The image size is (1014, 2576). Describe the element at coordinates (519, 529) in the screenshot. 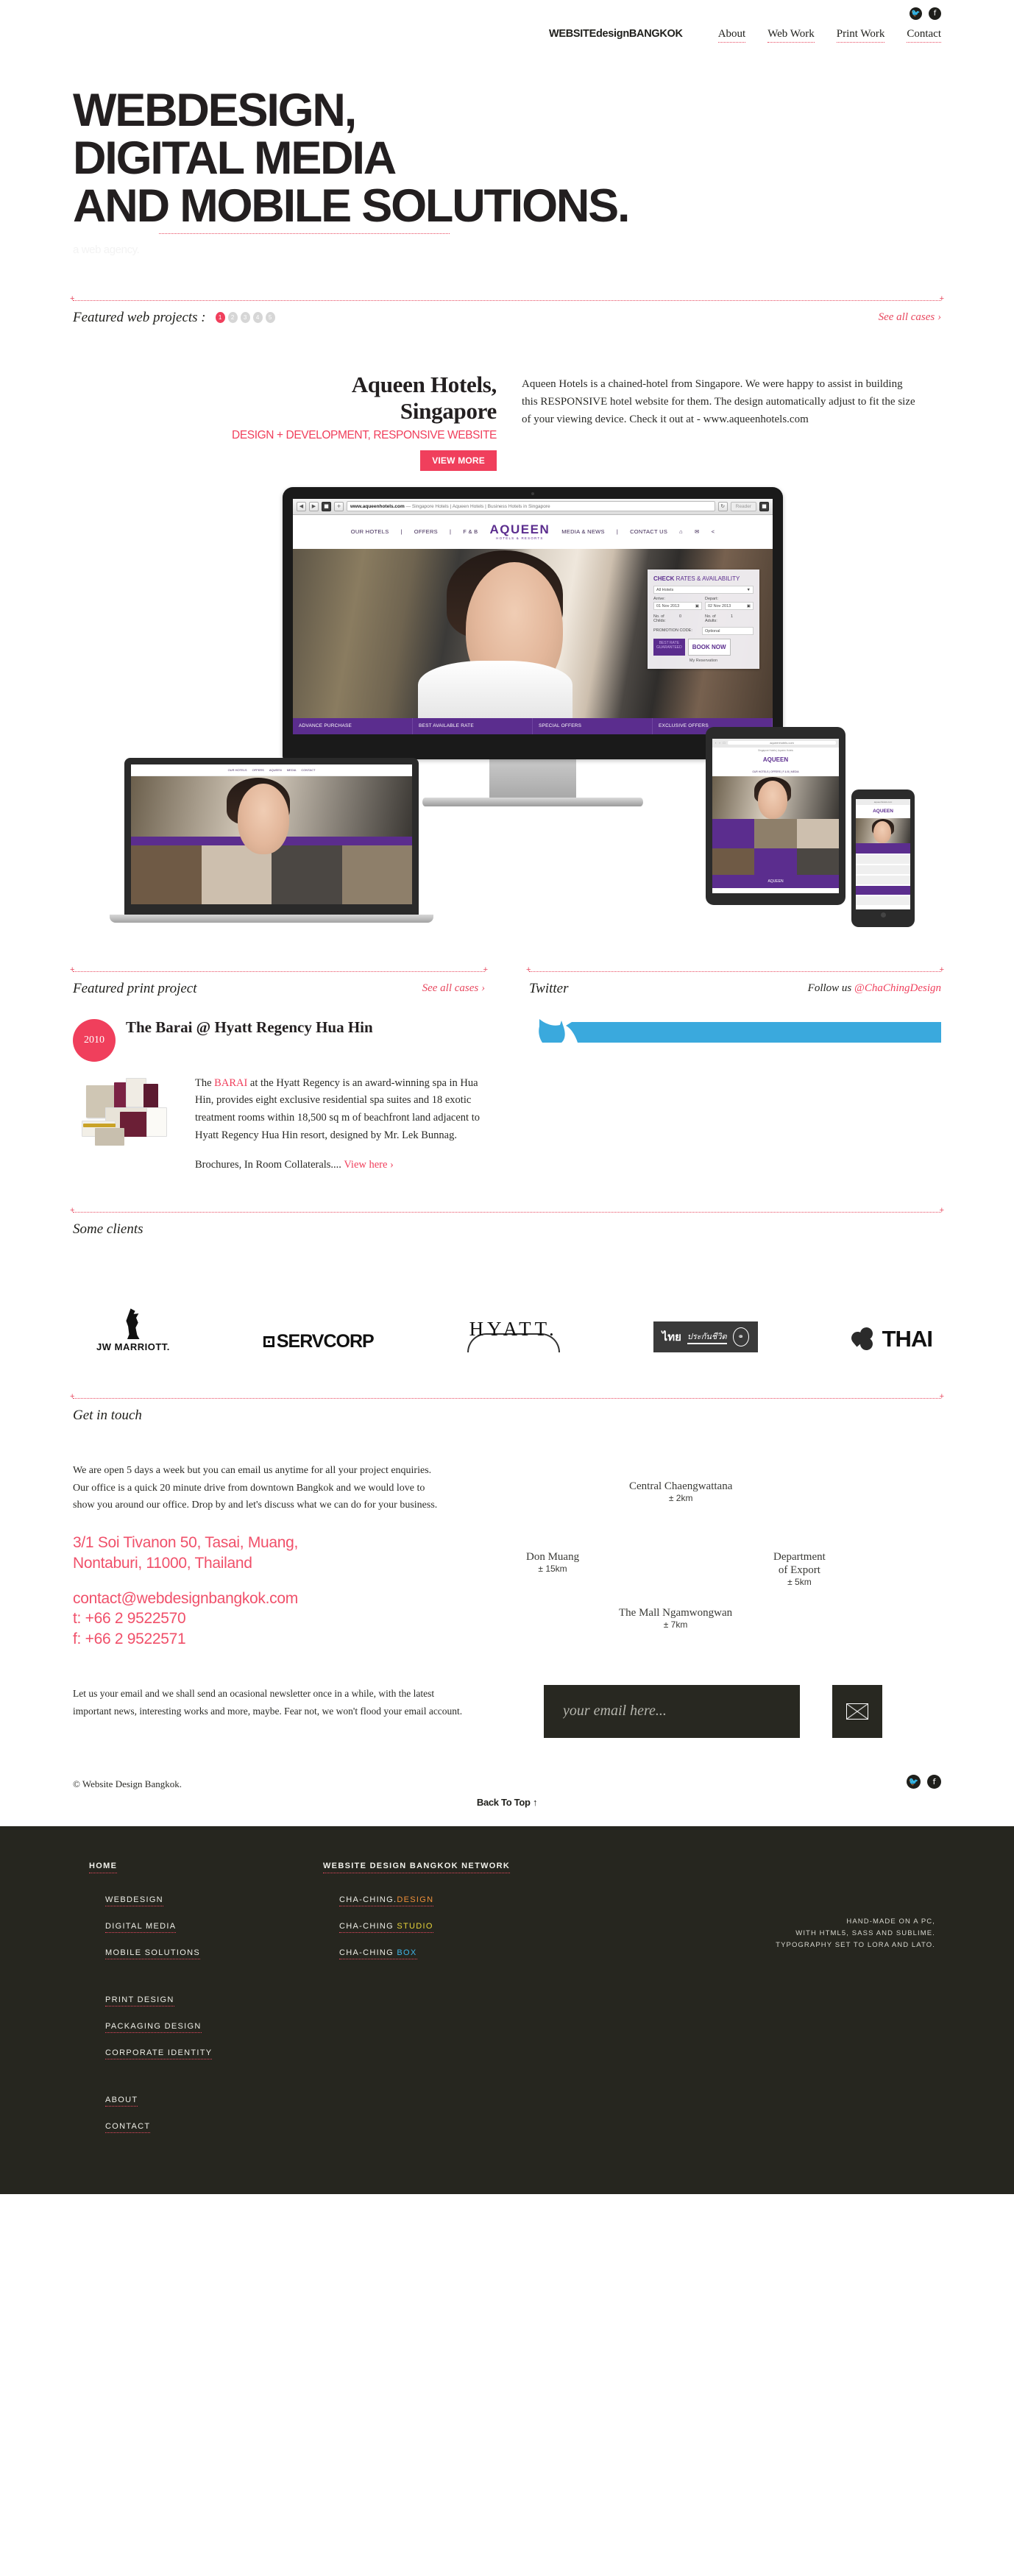

I see `aqueen-logo-text: AQUEEN` at that location.